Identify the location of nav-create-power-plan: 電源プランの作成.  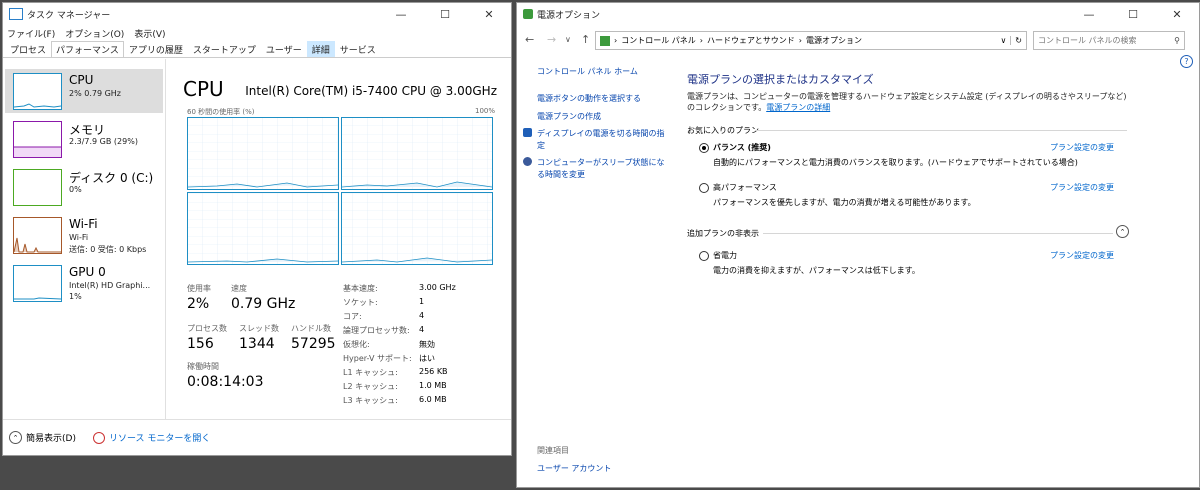
(569, 116).